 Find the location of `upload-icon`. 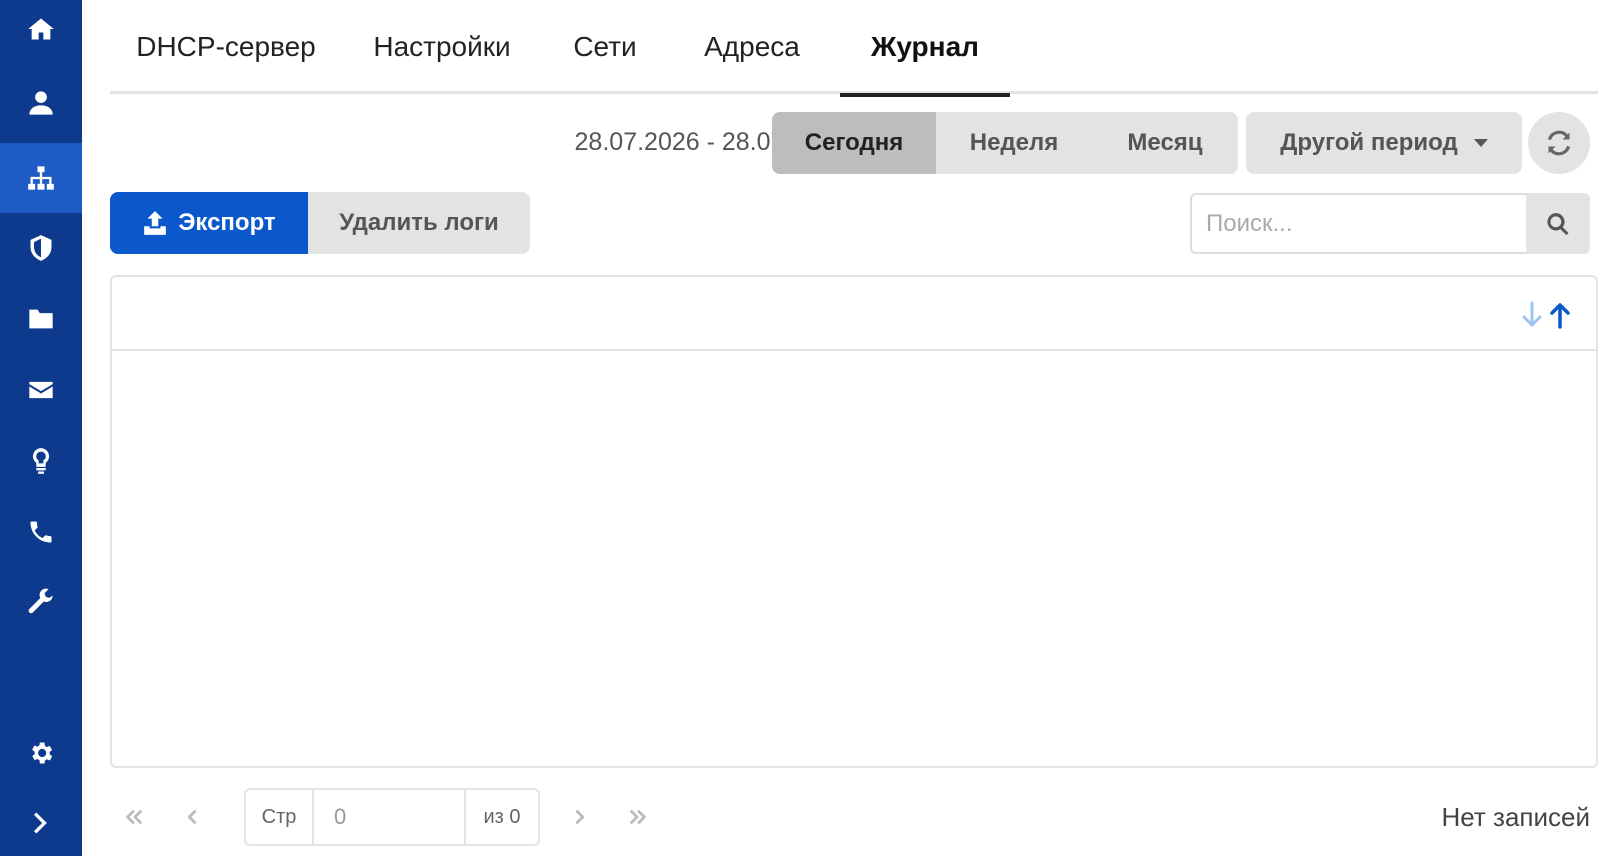

upload-icon is located at coordinates (155, 223).